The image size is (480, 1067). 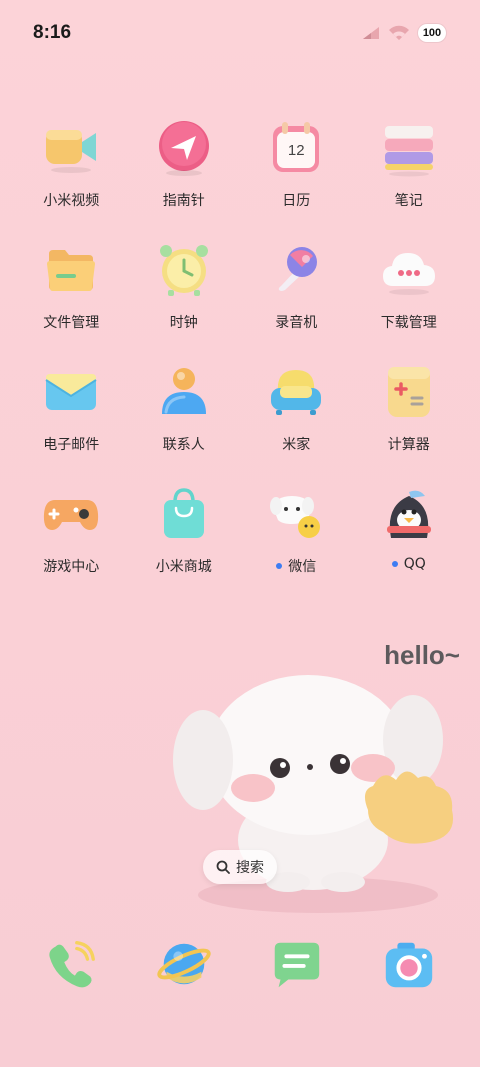 What do you see at coordinates (71, 151) in the screenshot?
I see `video-icon` at bounding box center [71, 151].